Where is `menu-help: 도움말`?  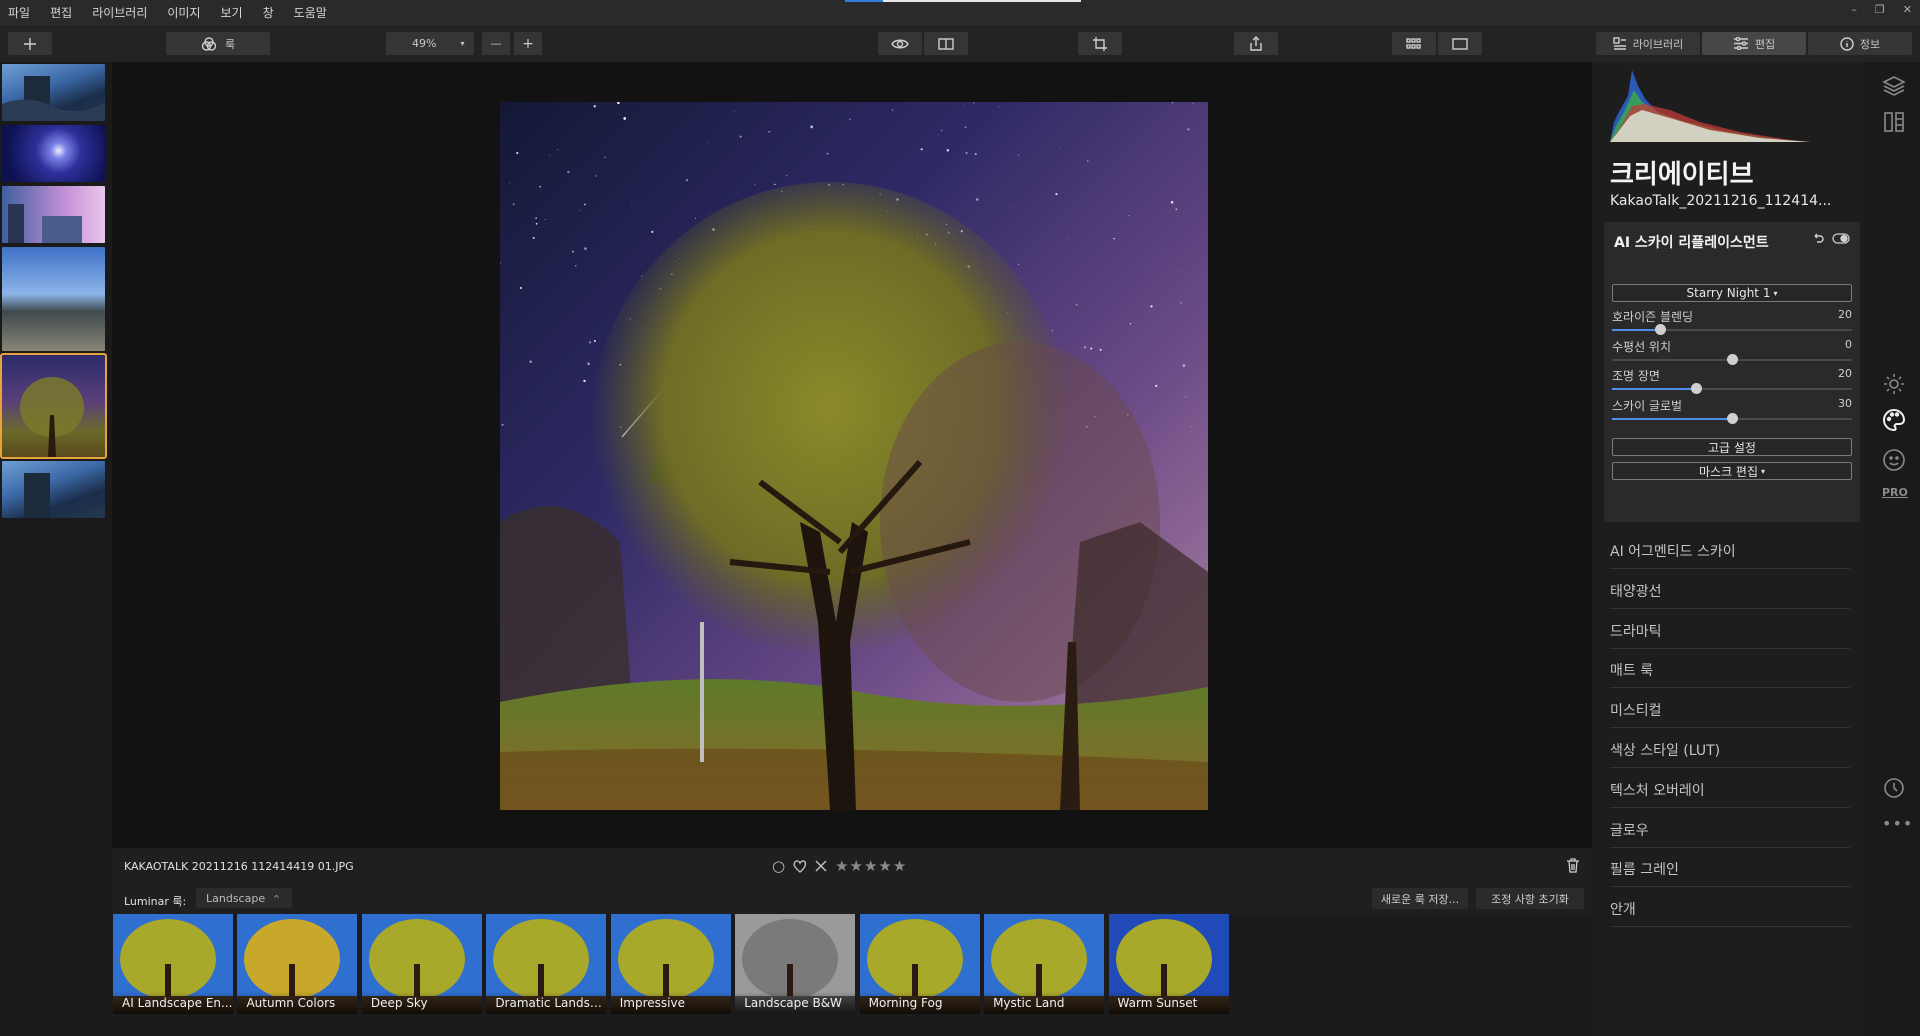 menu-help: 도움말 is located at coordinates (310, 12).